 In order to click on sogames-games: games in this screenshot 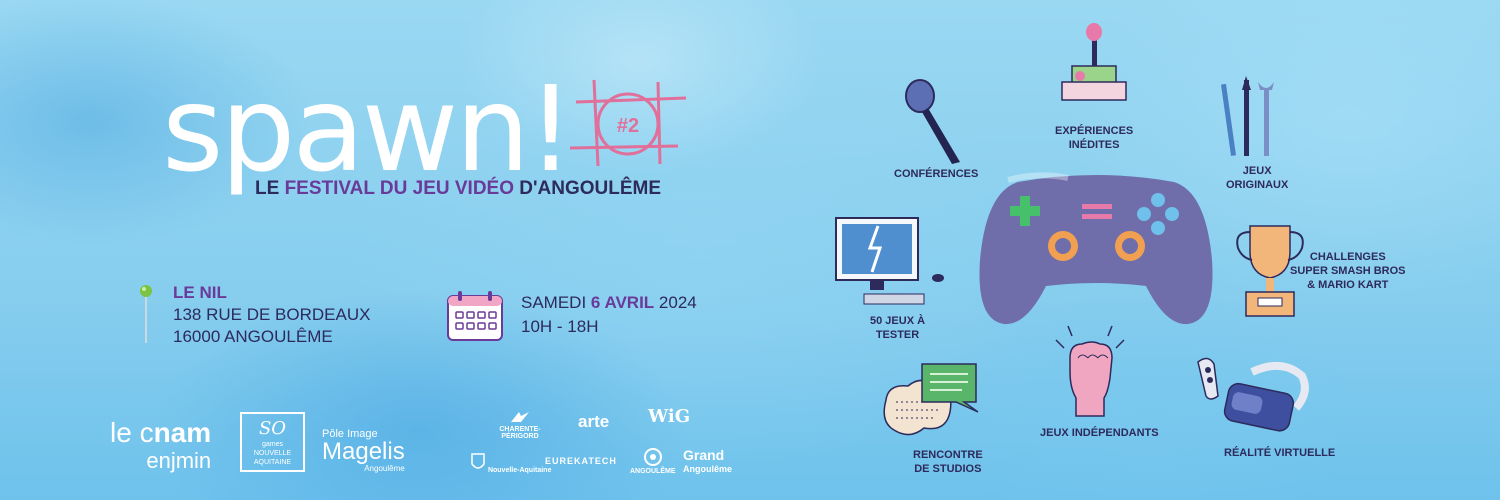, I will do `click(272, 444)`.